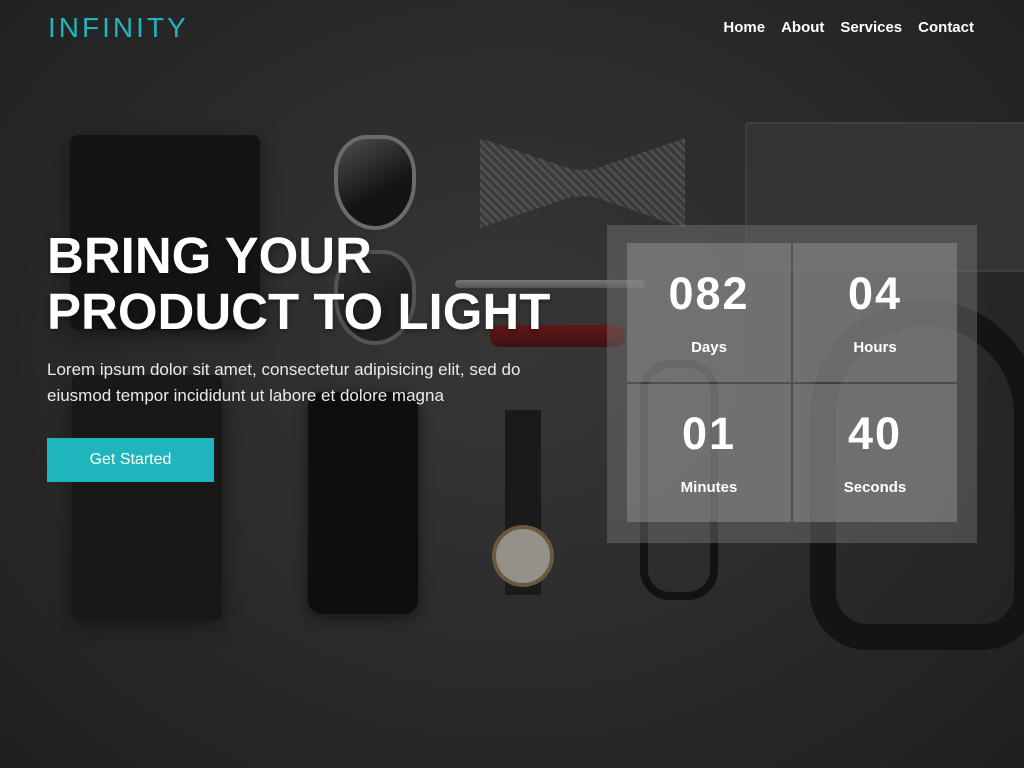 This screenshot has height=768, width=1024. I want to click on nav-about: About, so click(802, 27).